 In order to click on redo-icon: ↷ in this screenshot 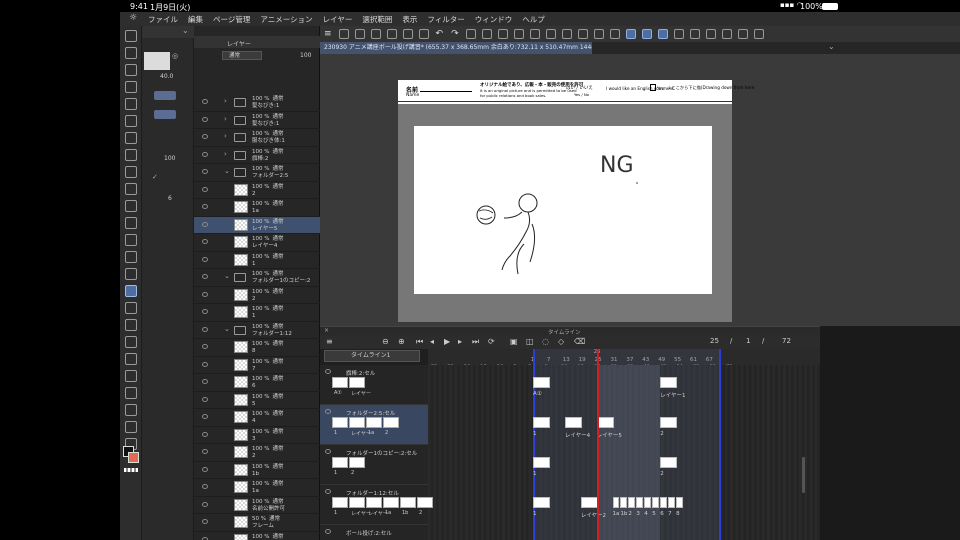, I will do `click(455, 34)`.